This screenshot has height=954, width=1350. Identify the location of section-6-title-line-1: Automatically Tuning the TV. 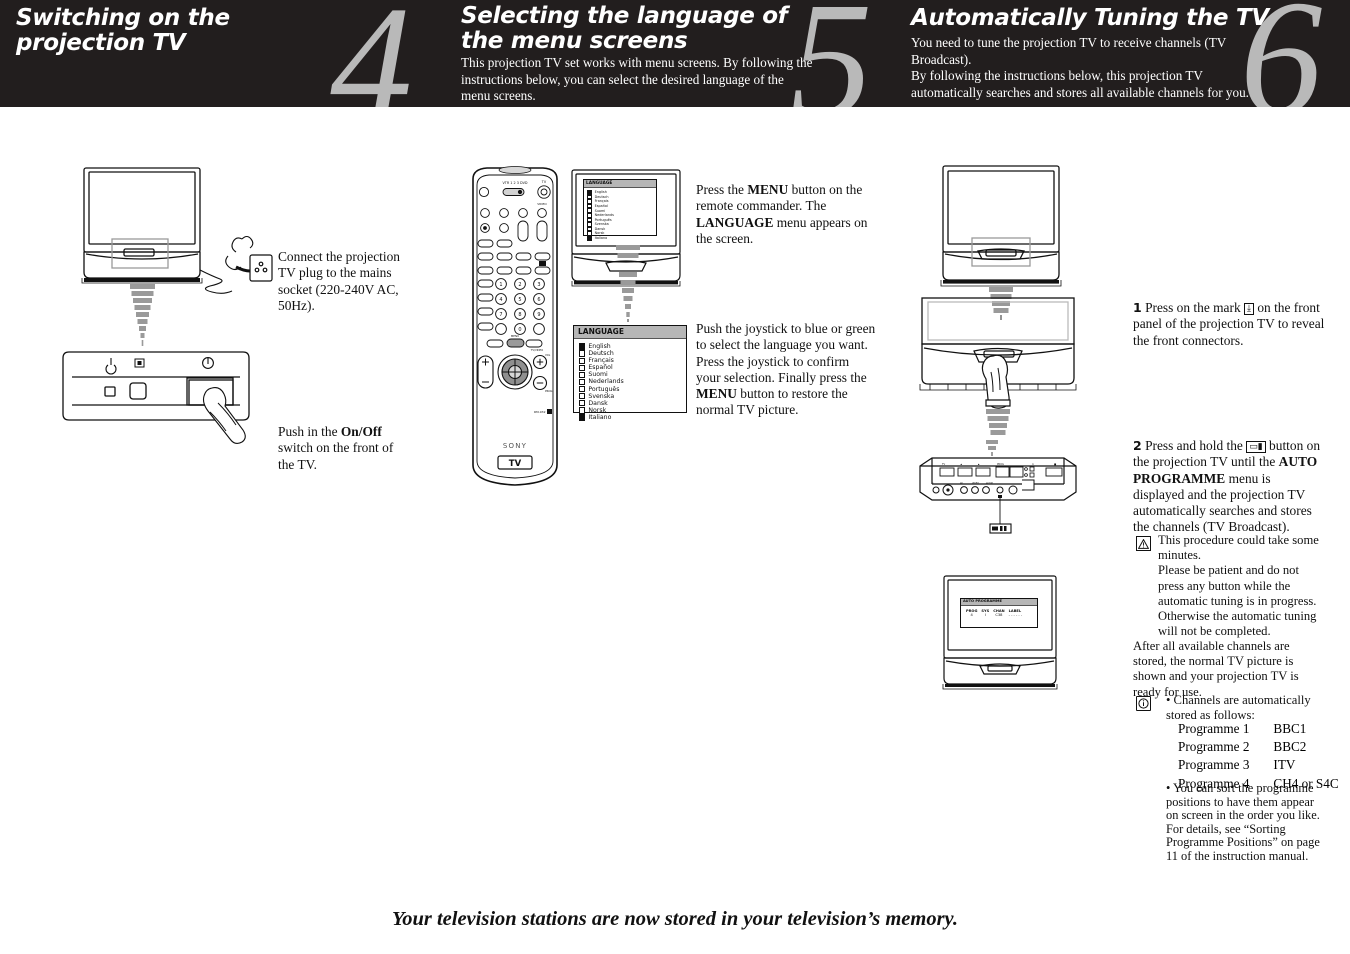
(1090, 18).